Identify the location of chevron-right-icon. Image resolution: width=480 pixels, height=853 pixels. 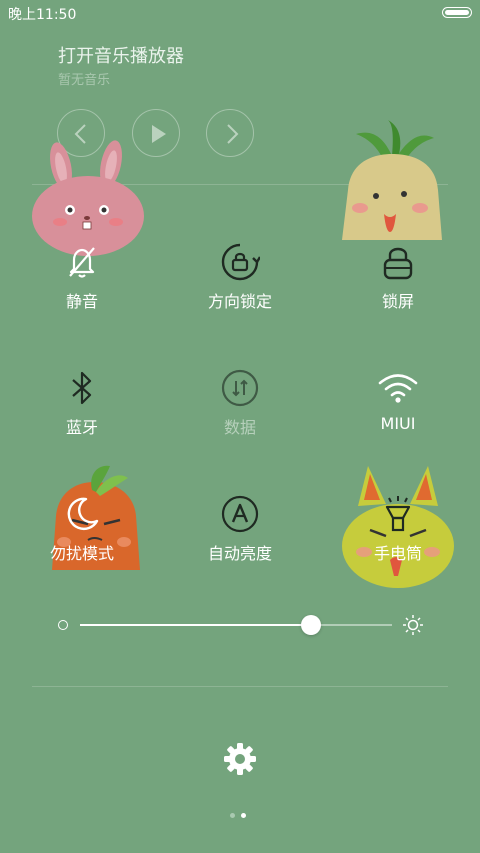
(233, 134).